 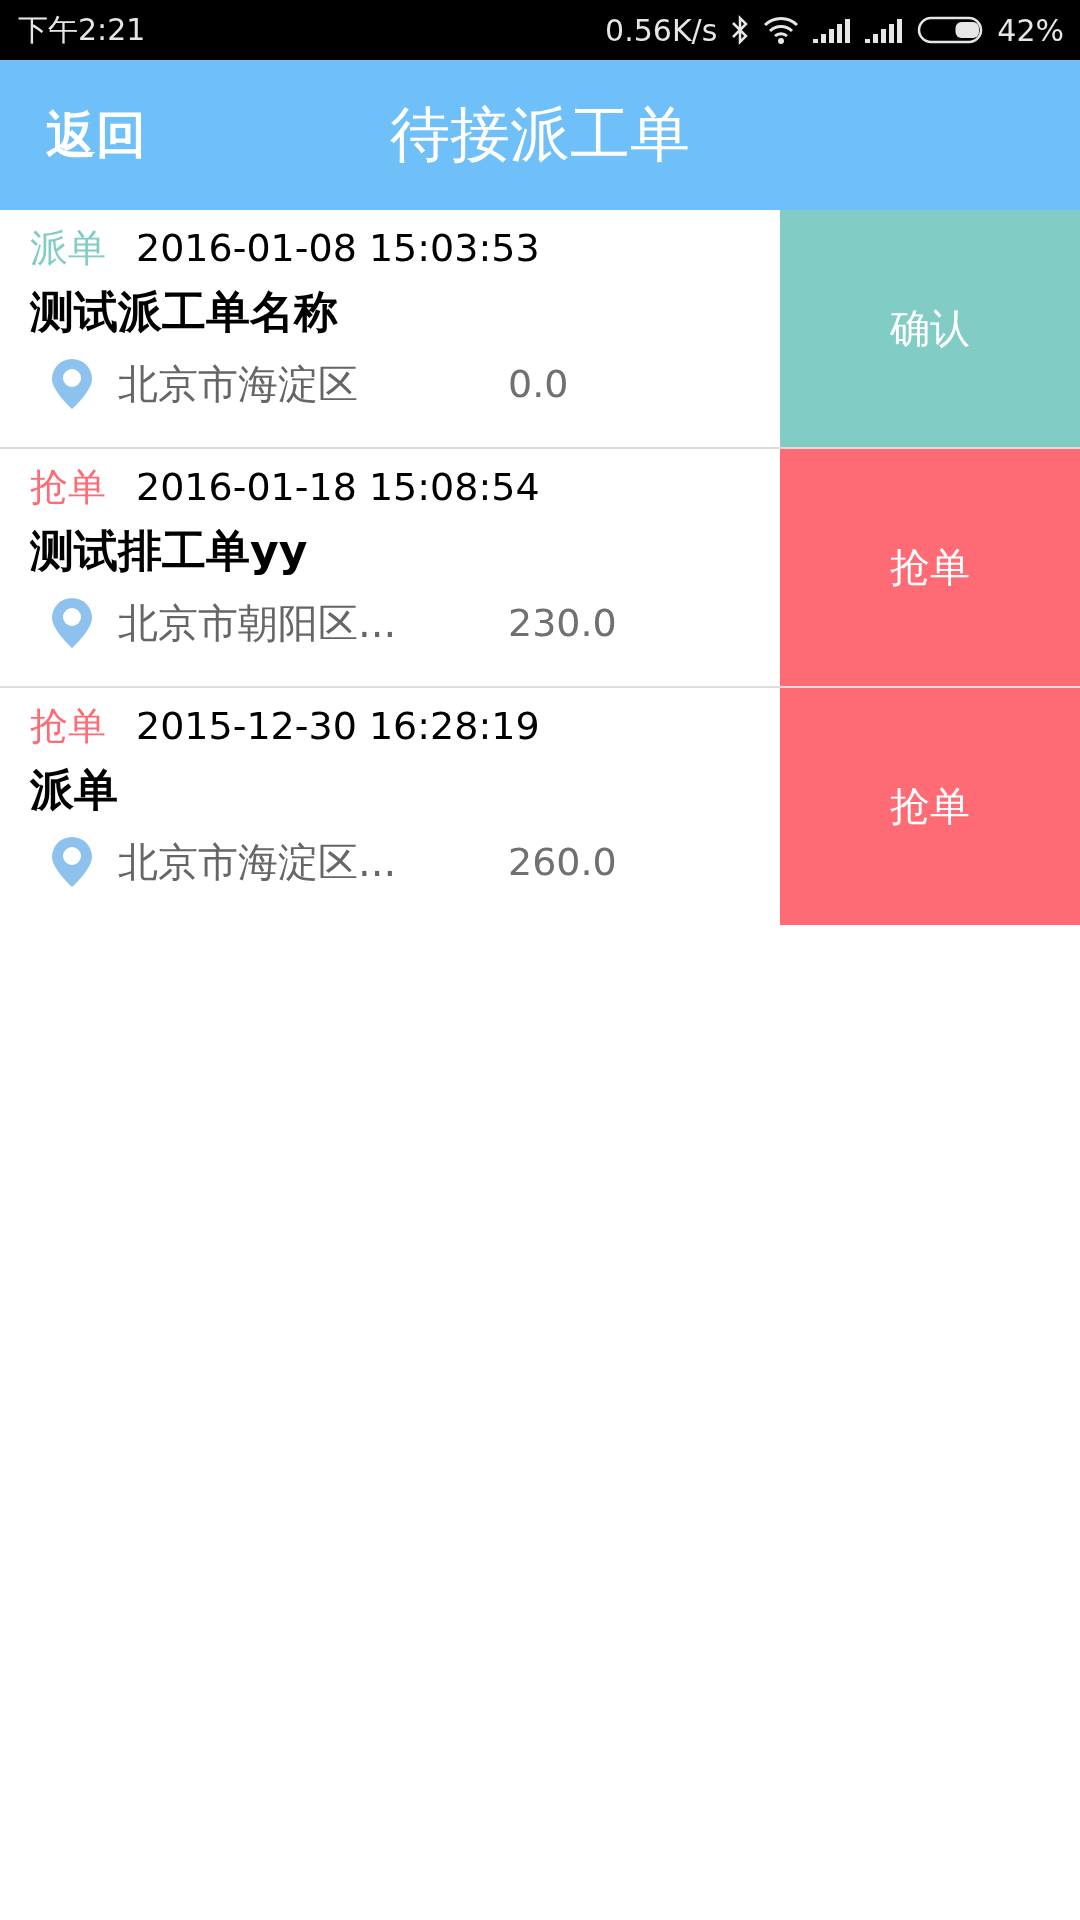 I want to click on order-address: 北京市海淀区, so click(x=238, y=384).